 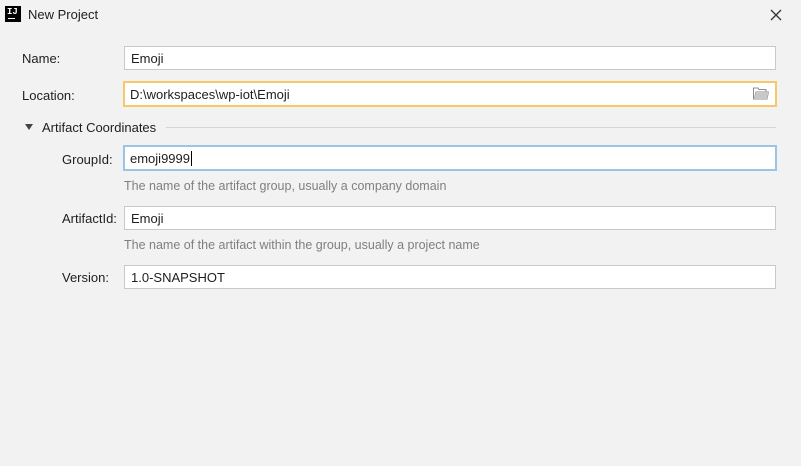 What do you see at coordinates (63, 14) in the screenshot?
I see `window-title: New Project` at bounding box center [63, 14].